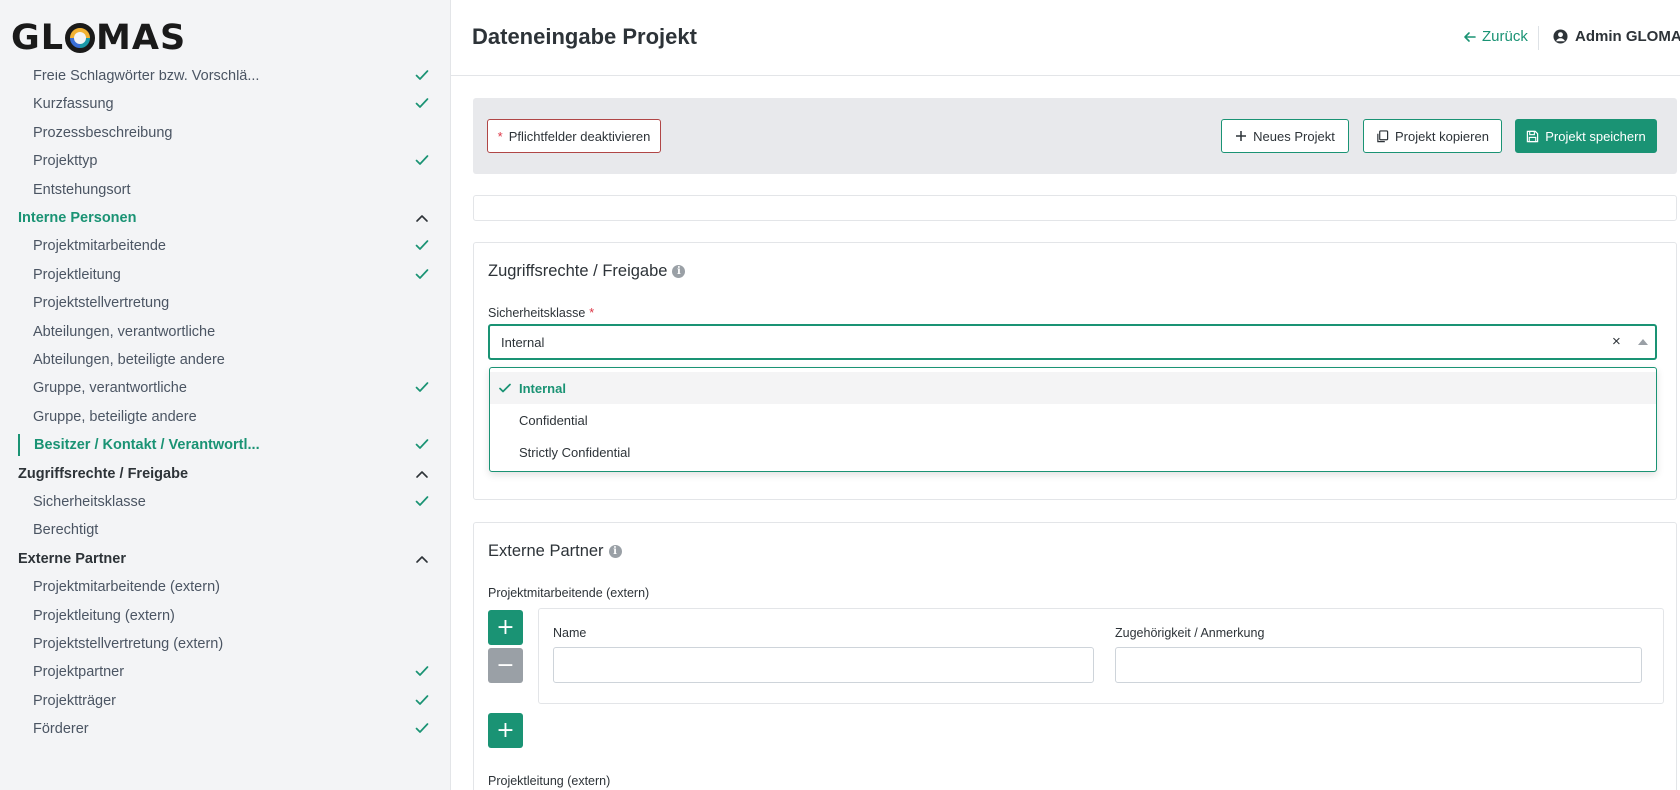 The height and width of the screenshot is (790, 1680). What do you see at coordinates (79, 672) in the screenshot?
I see `sidebar-item-label: Projektpartner` at bounding box center [79, 672].